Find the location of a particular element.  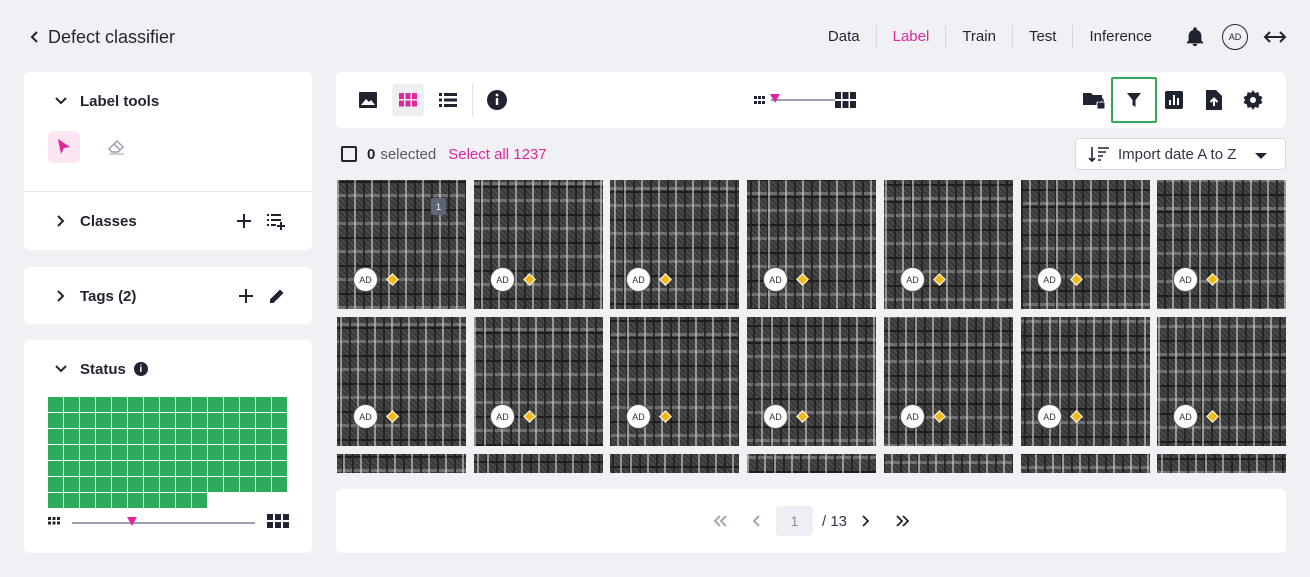

add-tag-icon is located at coordinates (246, 296).